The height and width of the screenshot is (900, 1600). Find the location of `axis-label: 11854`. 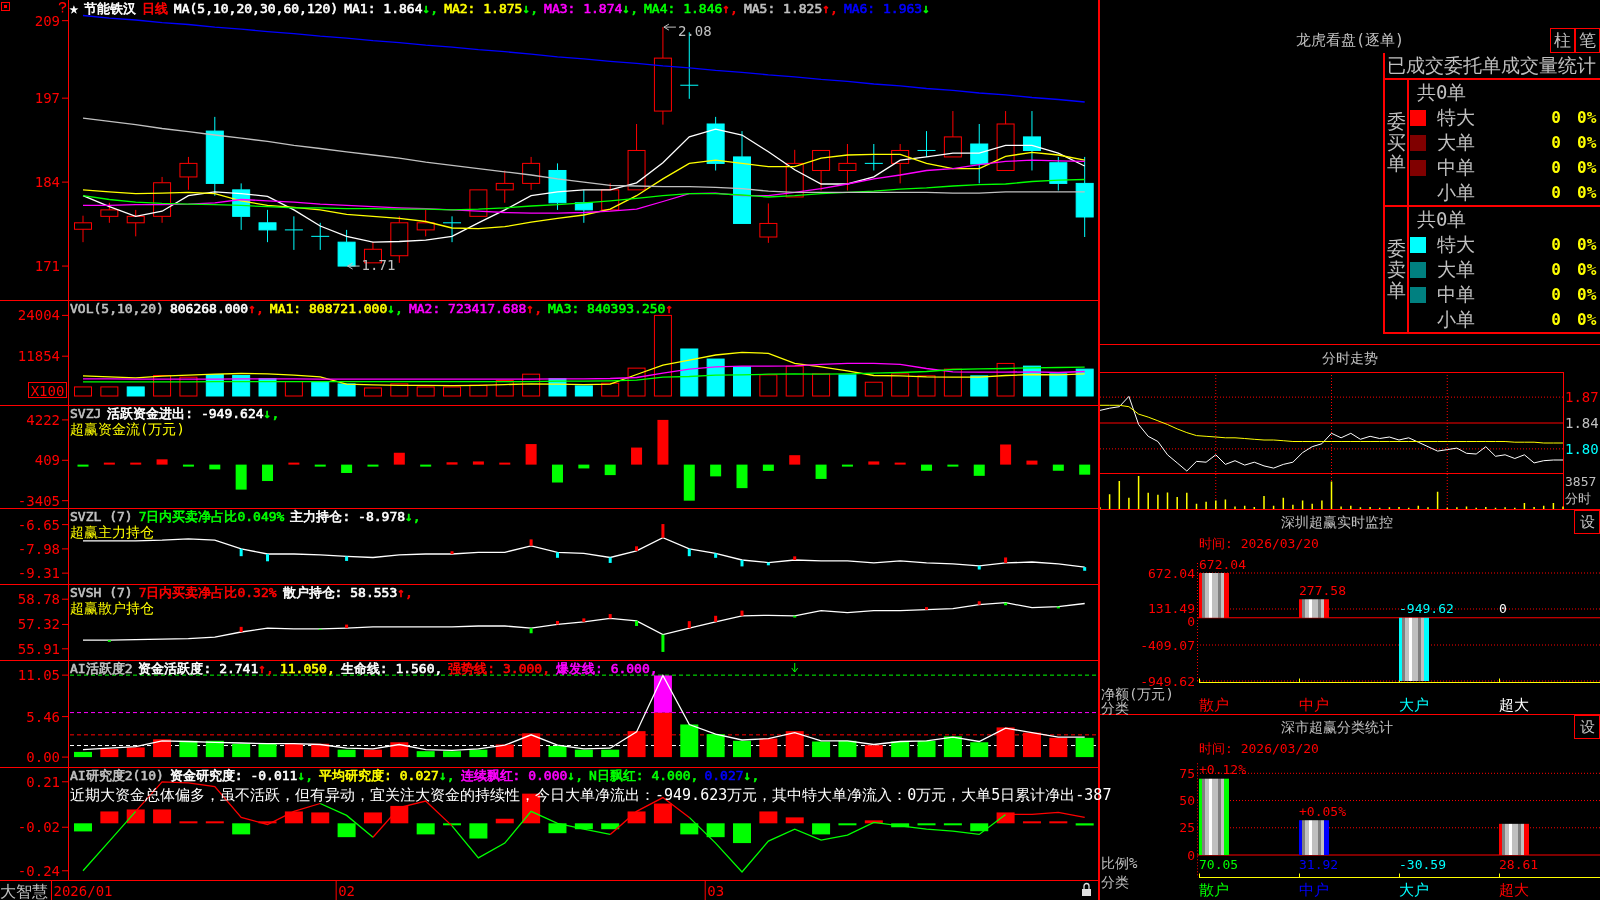

axis-label: 11854 is located at coordinates (38, 356).